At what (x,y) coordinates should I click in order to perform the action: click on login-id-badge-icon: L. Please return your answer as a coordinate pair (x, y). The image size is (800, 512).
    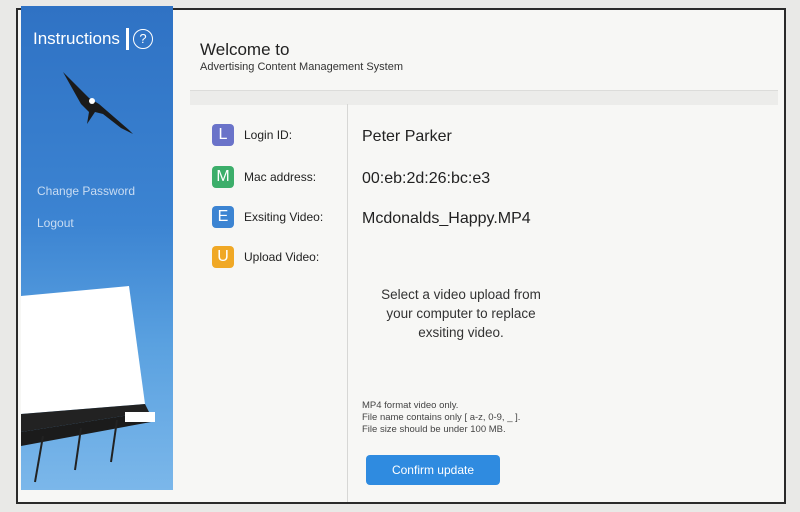
    Looking at the image, I should click on (223, 135).